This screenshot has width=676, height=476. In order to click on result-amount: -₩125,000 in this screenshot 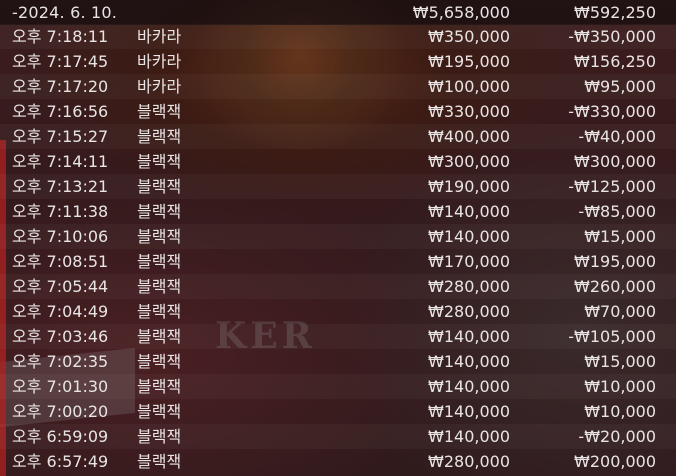, I will do `click(612, 186)`.